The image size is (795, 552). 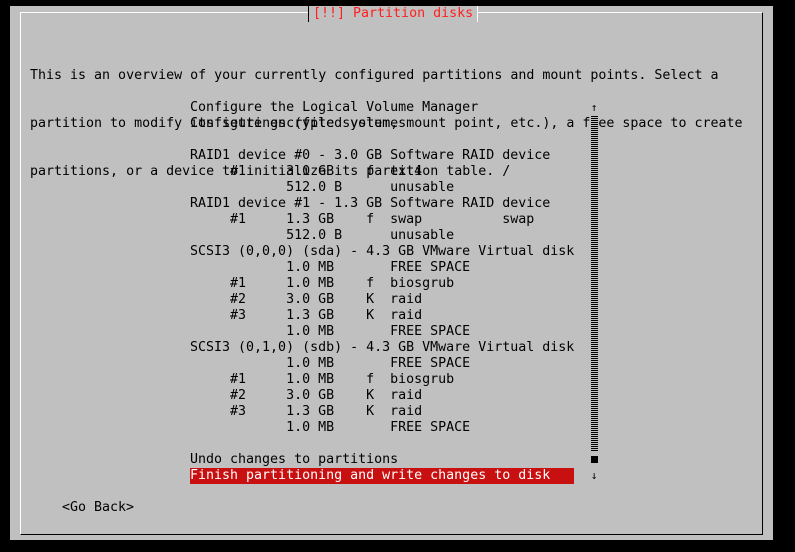 I want to click on list-item-partition: #1 1.3 GB f swap swap, so click(x=382, y=220).